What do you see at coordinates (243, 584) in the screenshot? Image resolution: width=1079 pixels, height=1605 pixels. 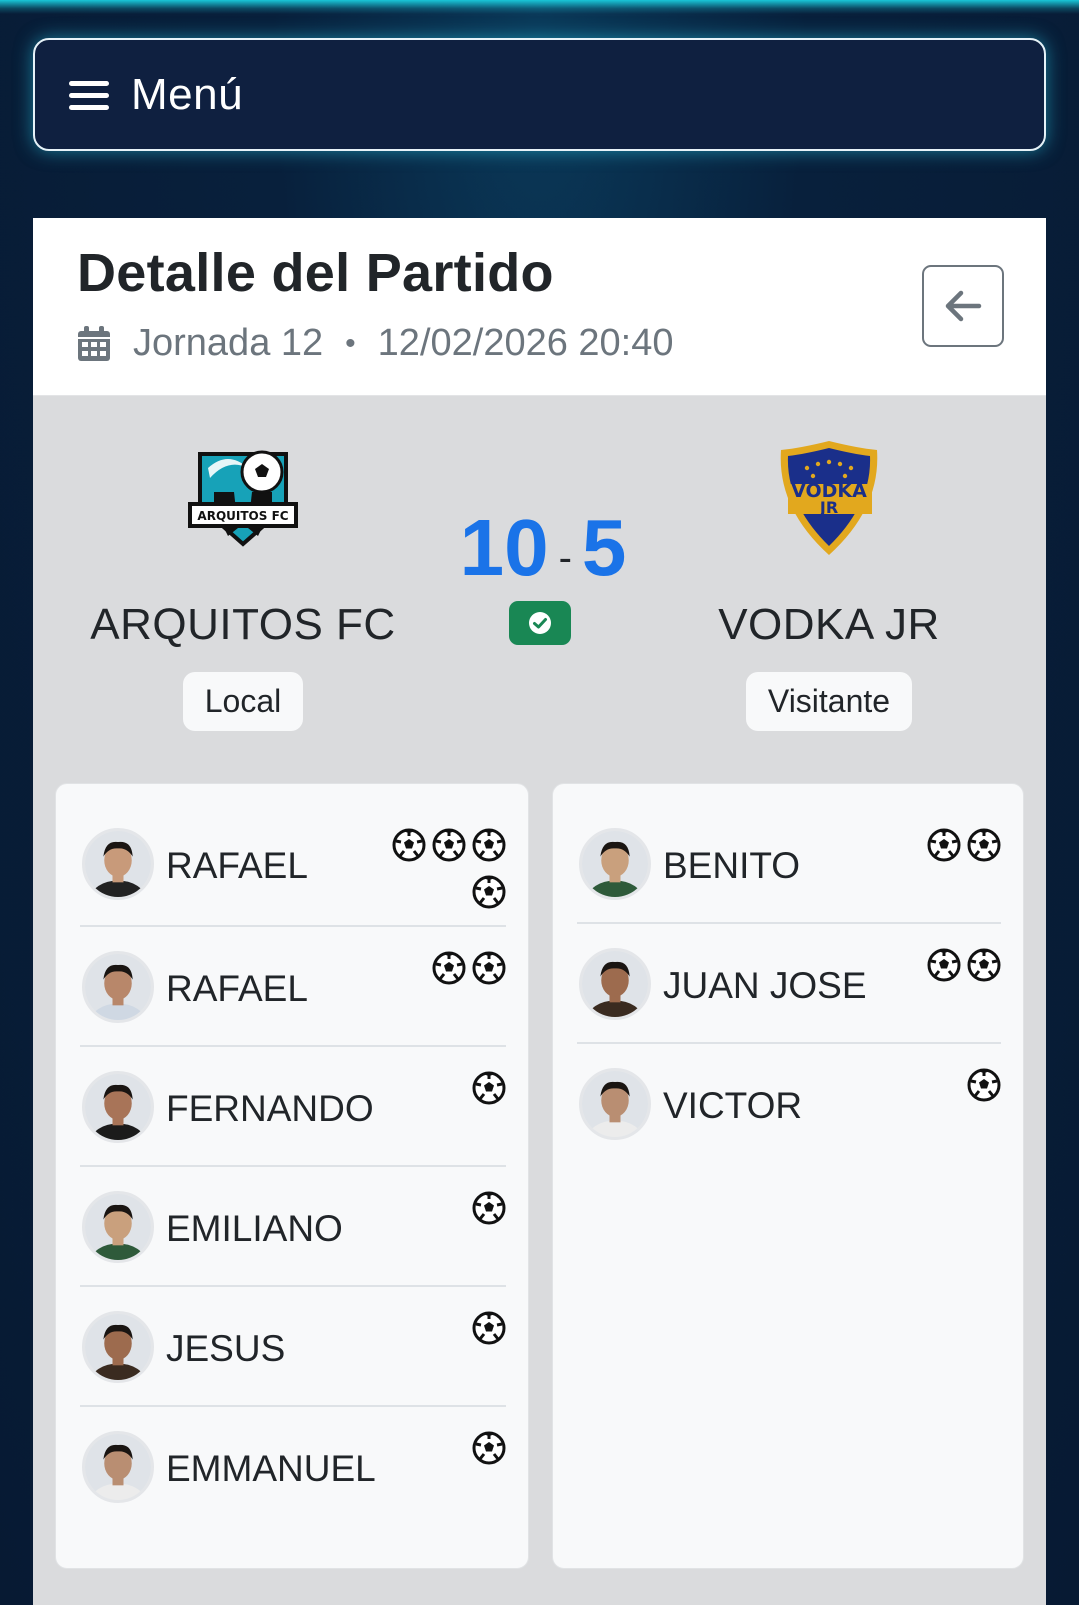 I see `home-team: ARQUITOS FC ARQUITOS FC Local` at bounding box center [243, 584].